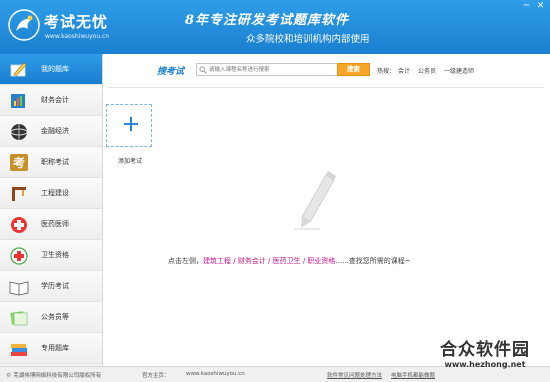 This screenshot has width=550, height=382. I want to click on logo-url: www.kaoshiwuyou.cn, so click(77, 36).